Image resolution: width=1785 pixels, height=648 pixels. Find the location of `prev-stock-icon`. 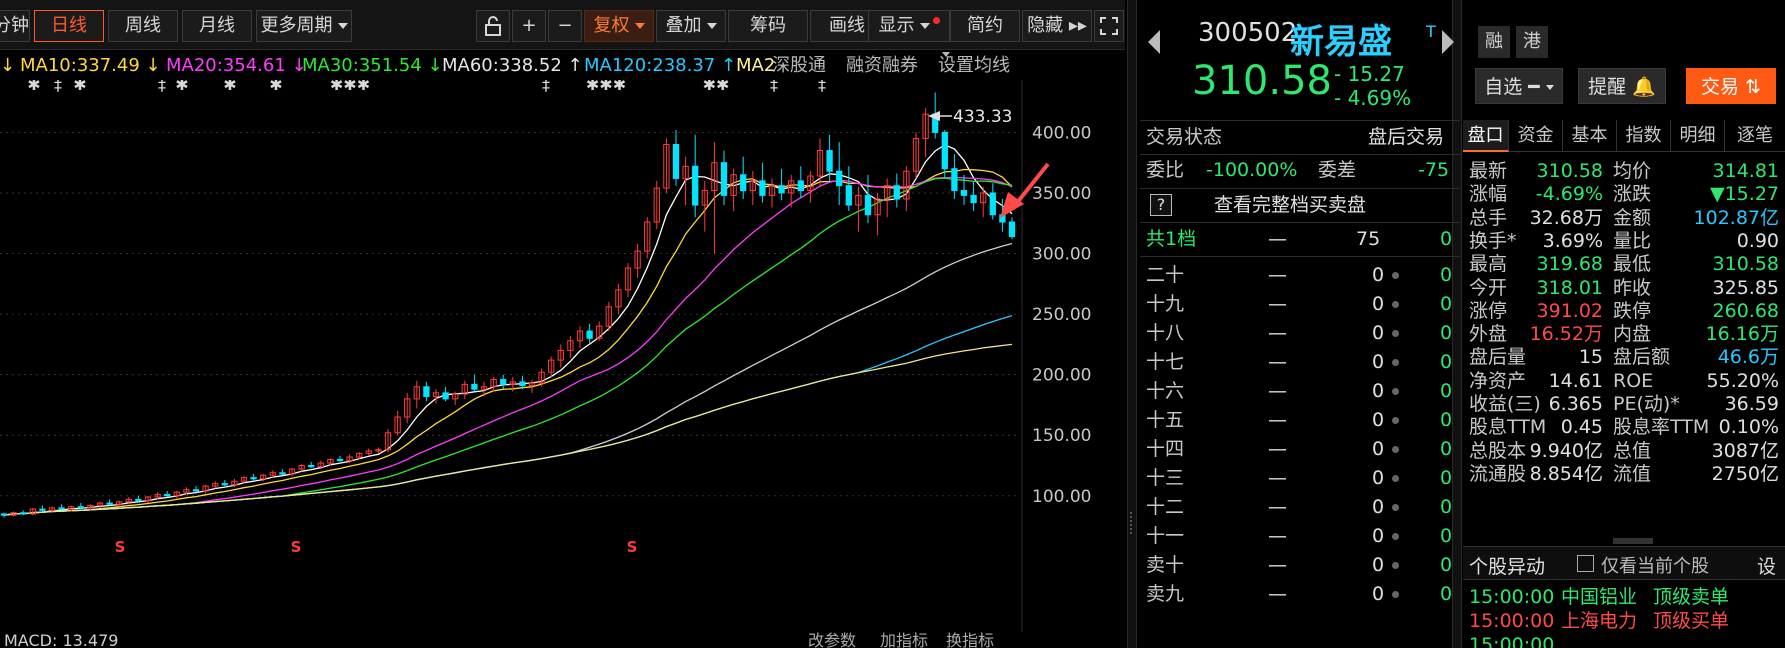

prev-stock-icon is located at coordinates (1154, 42).